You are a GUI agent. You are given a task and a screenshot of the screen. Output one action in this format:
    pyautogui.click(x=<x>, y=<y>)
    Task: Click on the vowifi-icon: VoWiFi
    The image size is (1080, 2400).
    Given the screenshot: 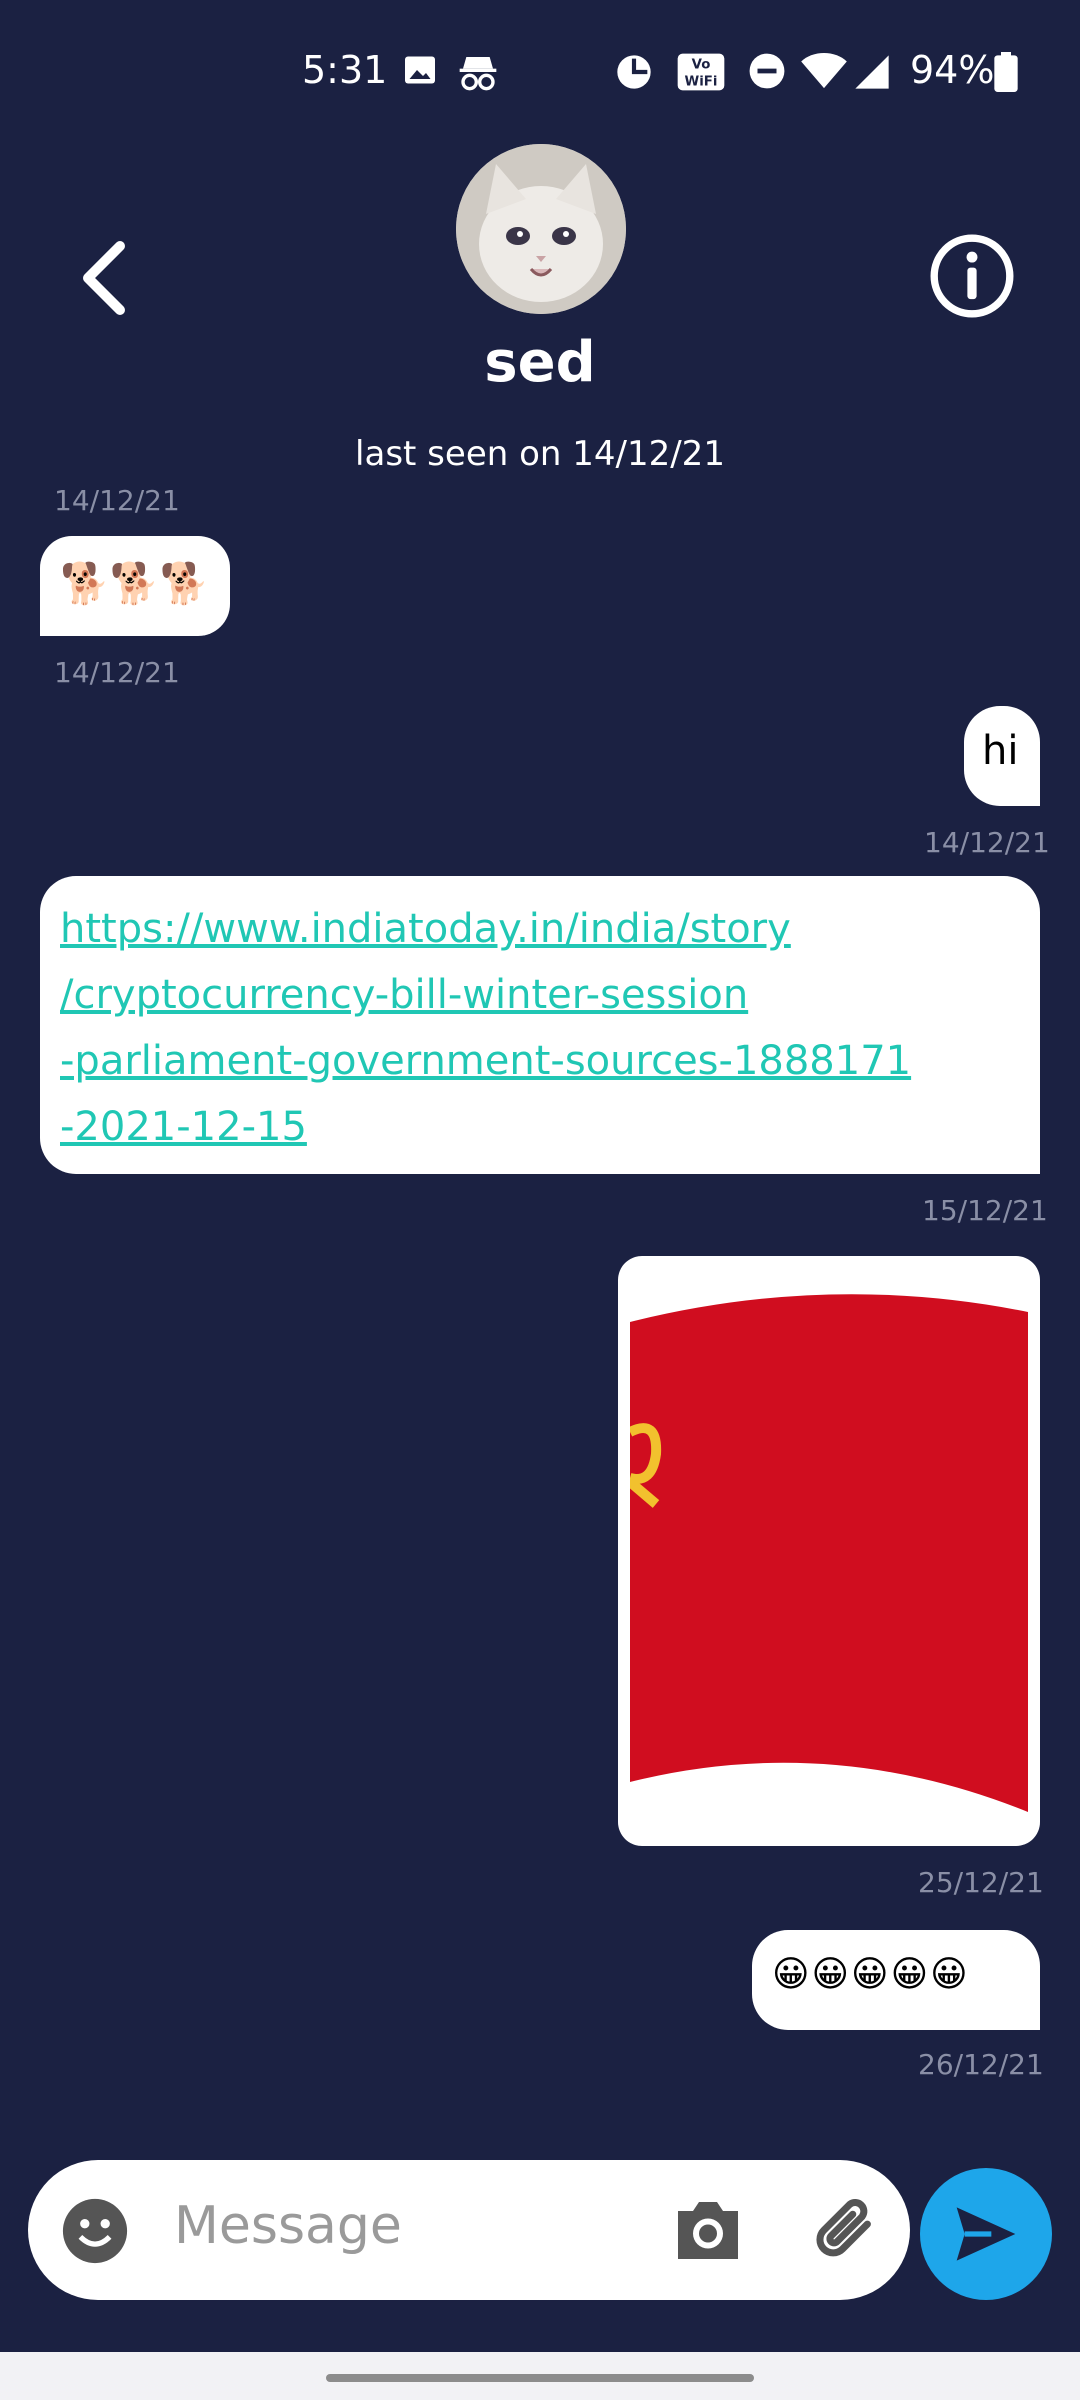 What is the action you would take?
    pyautogui.click(x=701, y=72)
    